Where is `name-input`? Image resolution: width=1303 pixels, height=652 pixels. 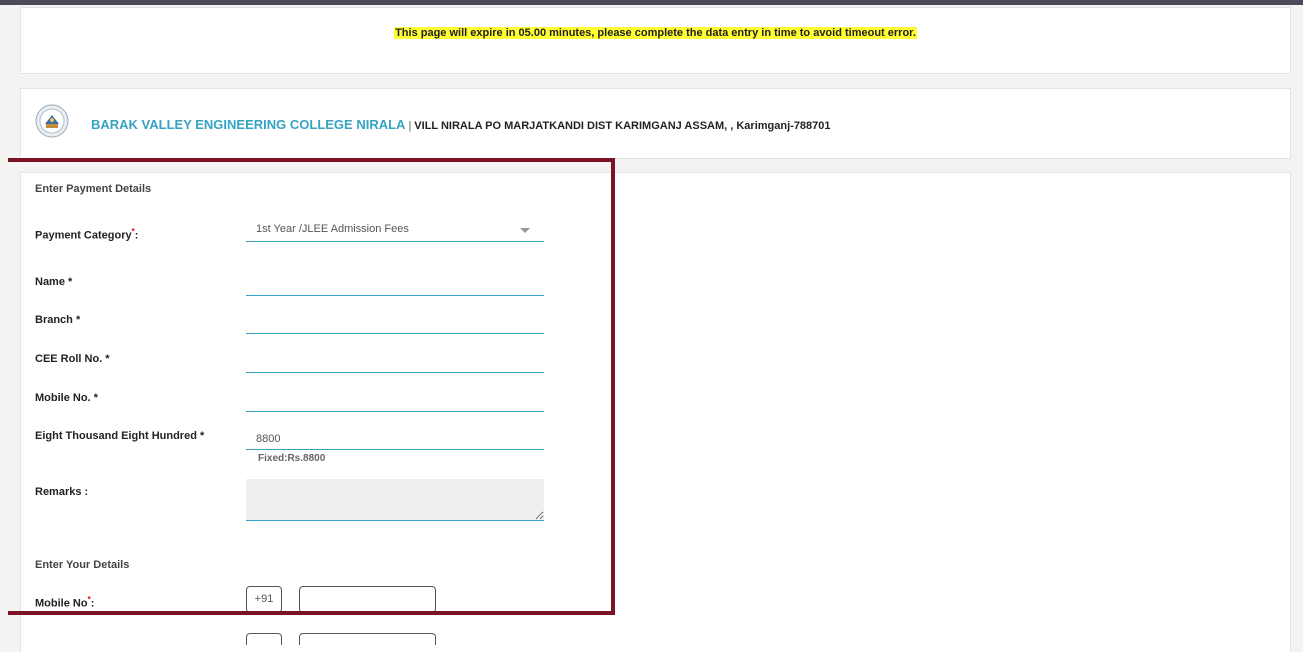 name-input is located at coordinates (395, 285).